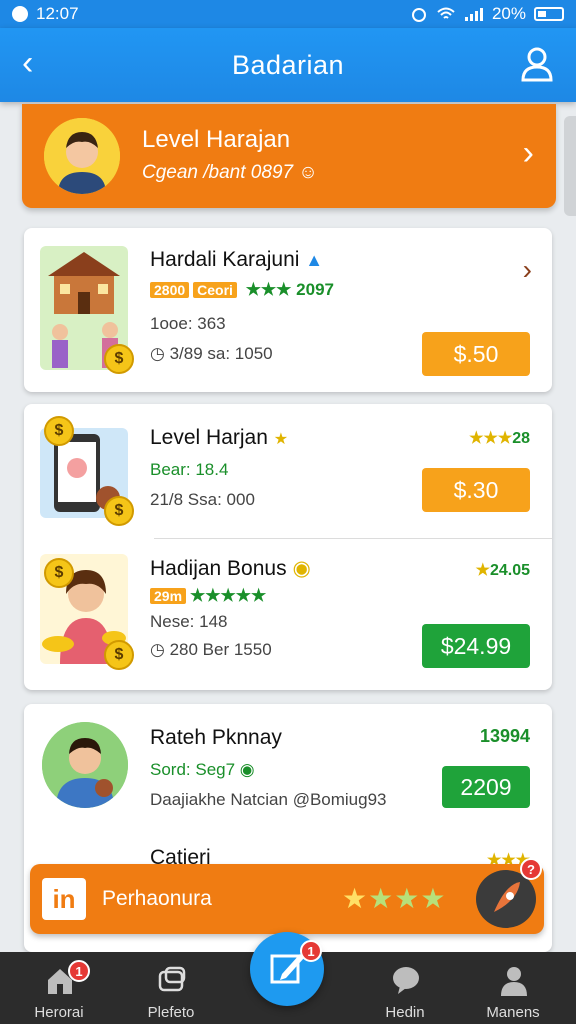 The height and width of the screenshot is (1024, 576). I want to click on nav-item-hedin: Hedin, so click(405, 988).